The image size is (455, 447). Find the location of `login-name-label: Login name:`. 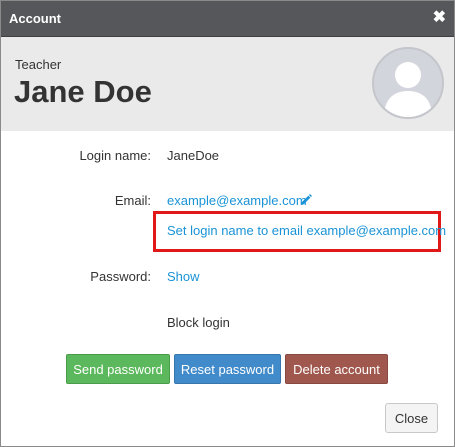

login-name-label: Login name: is located at coordinates (115, 155).